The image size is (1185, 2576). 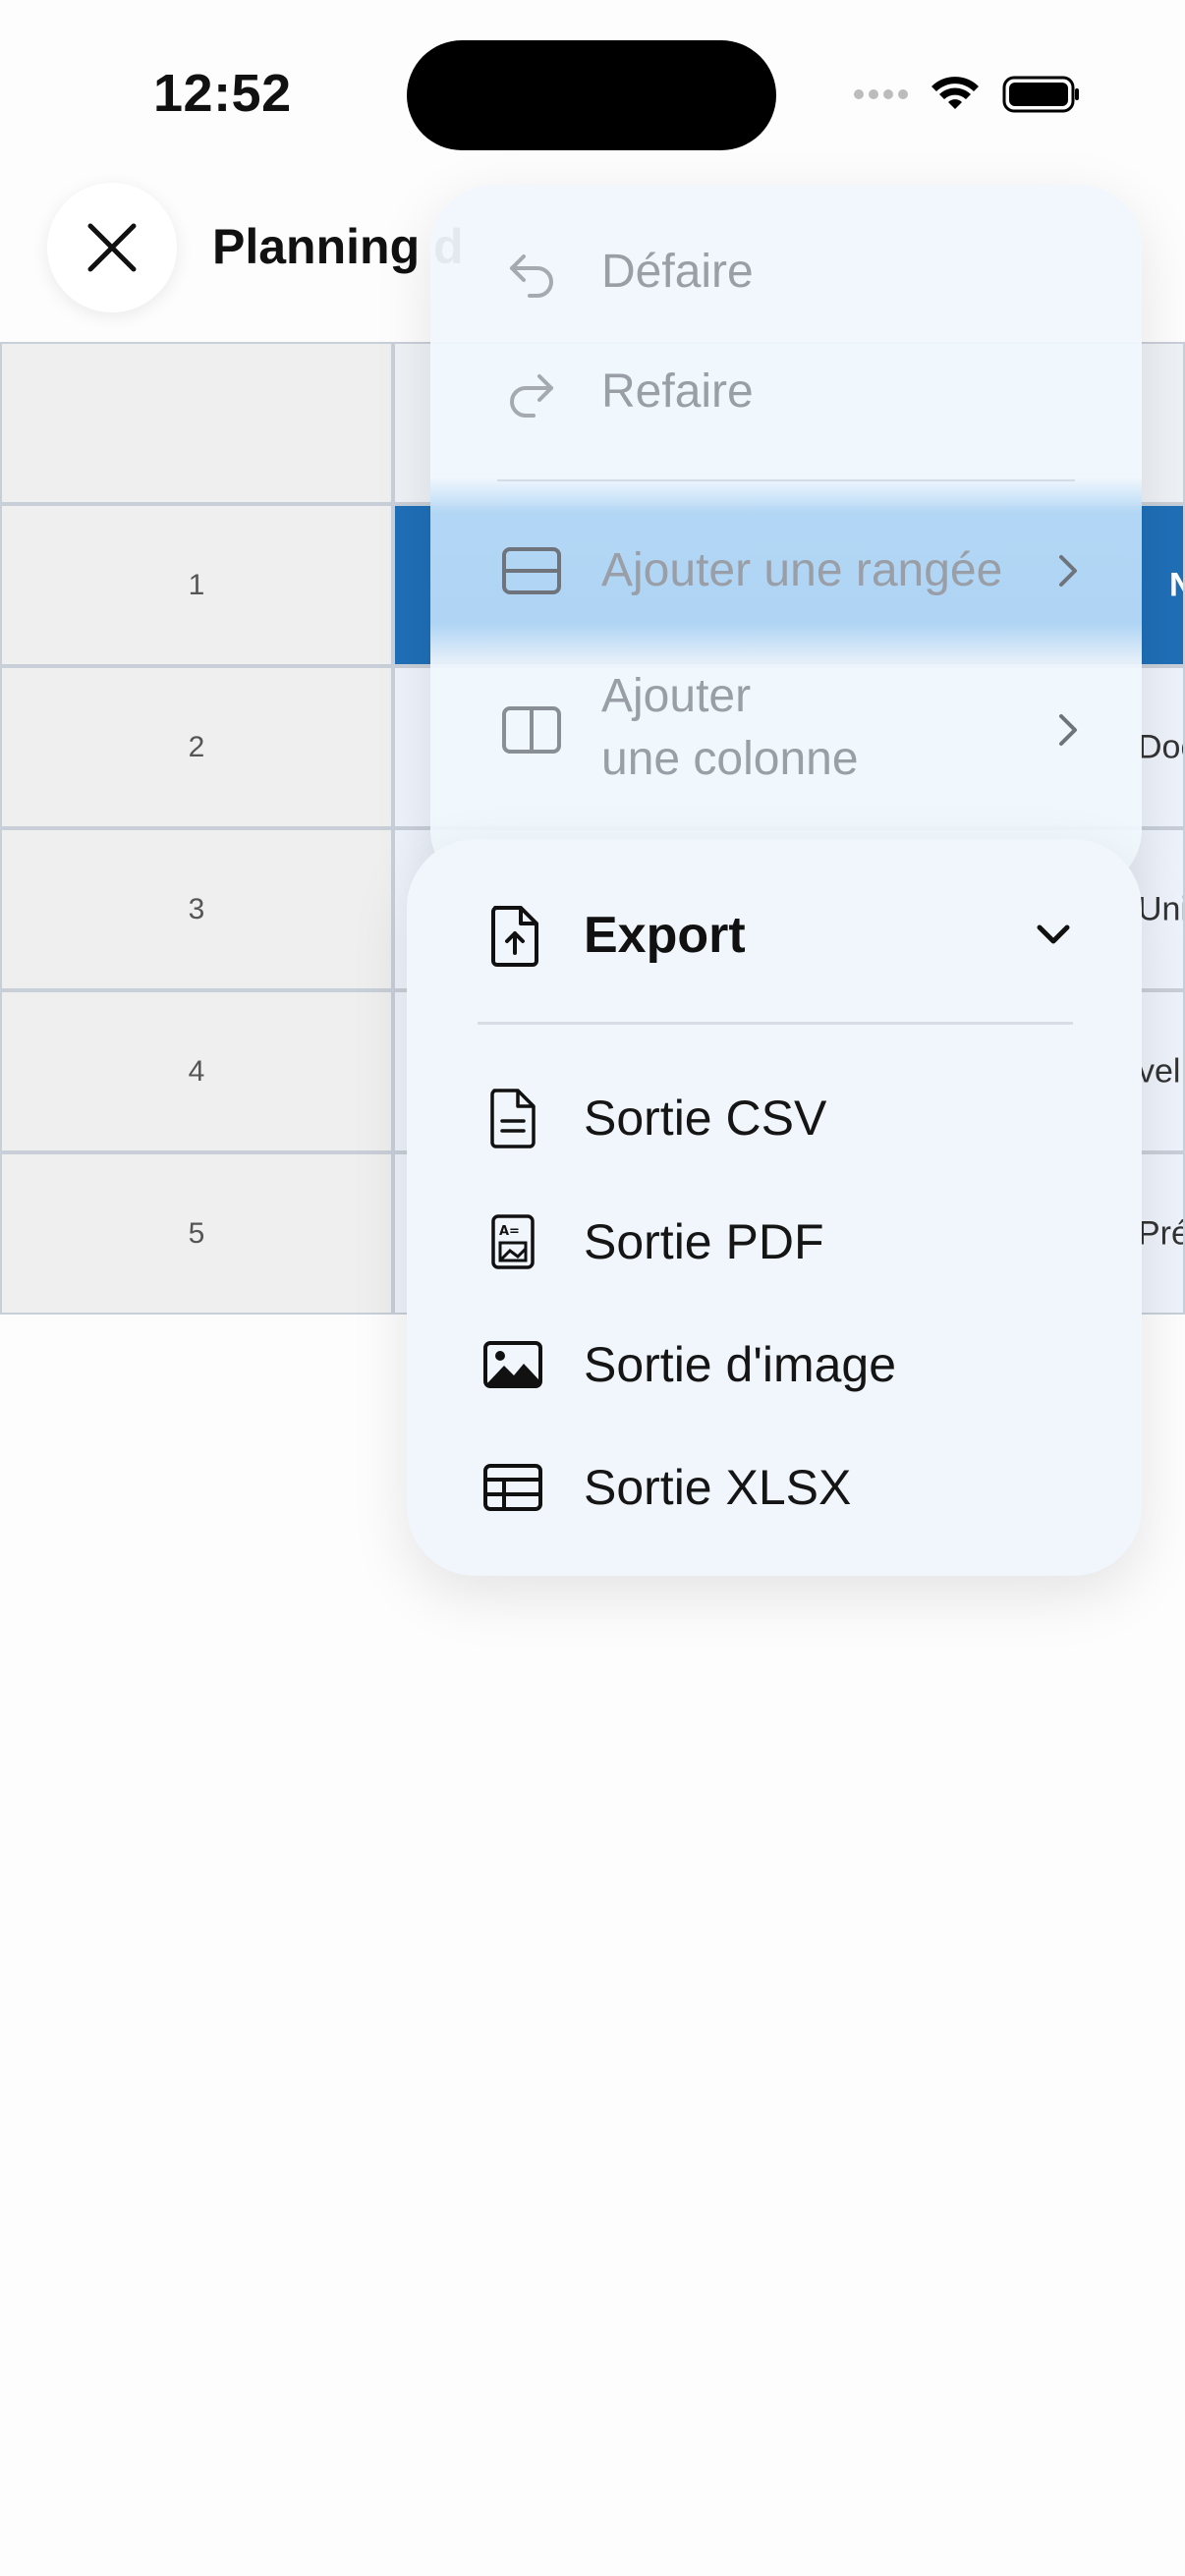 What do you see at coordinates (1053, 934) in the screenshot?
I see `chevron-down-icon` at bounding box center [1053, 934].